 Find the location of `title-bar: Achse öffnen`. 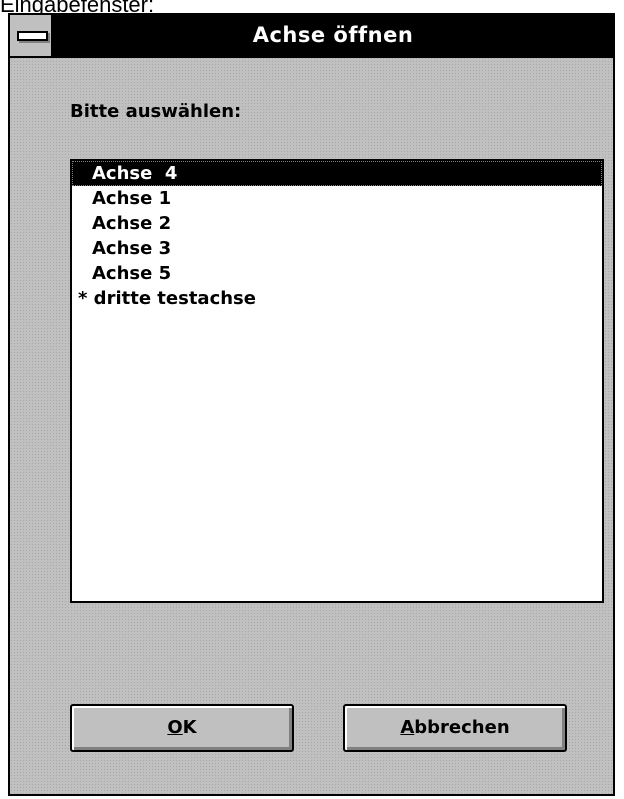

title-bar: Achse öffnen is located at coordinates (311, 36).